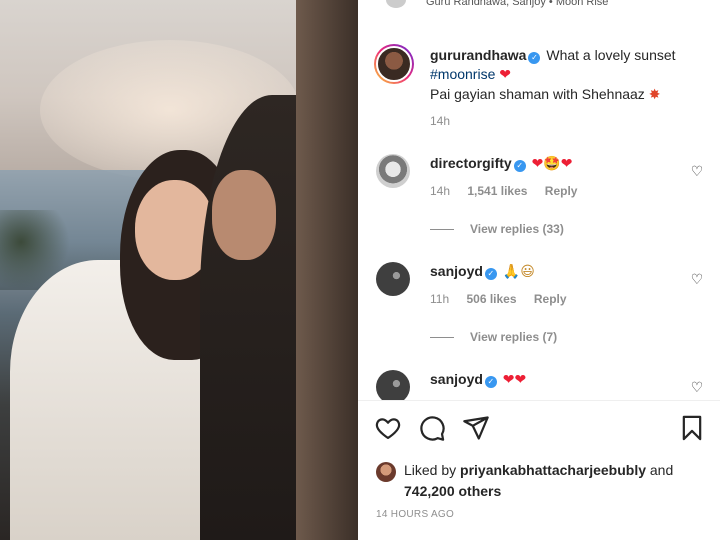  What do you see at coordinates (471, 163) in the screenshot?
I see `comment-username: directorgifty` at bounding box center [471, 163].